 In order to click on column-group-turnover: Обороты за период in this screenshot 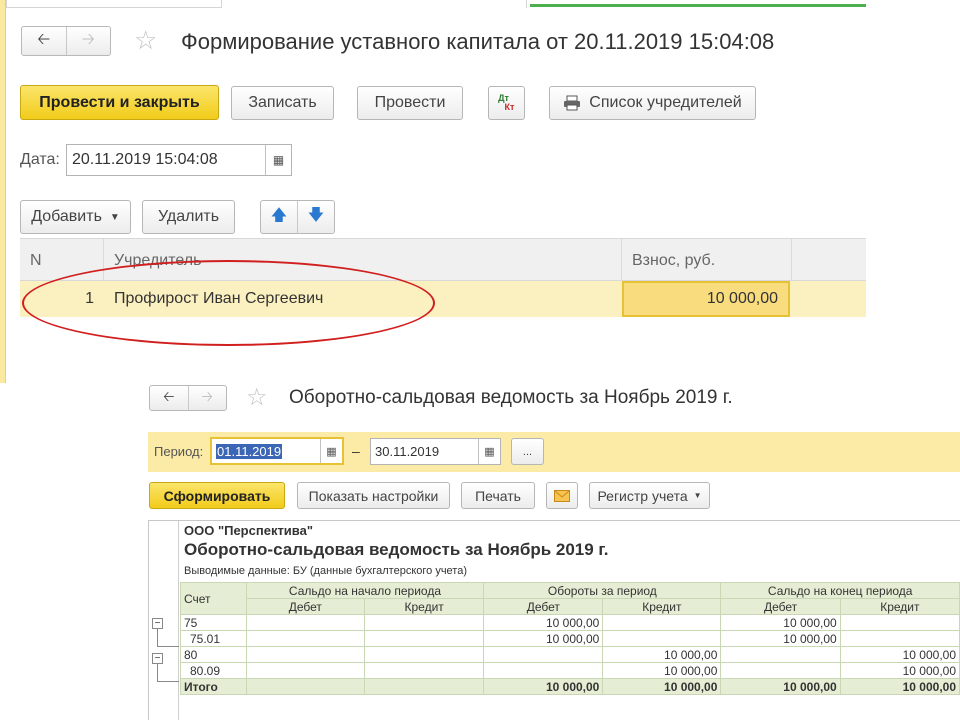, I will do `click(602, 590)`.